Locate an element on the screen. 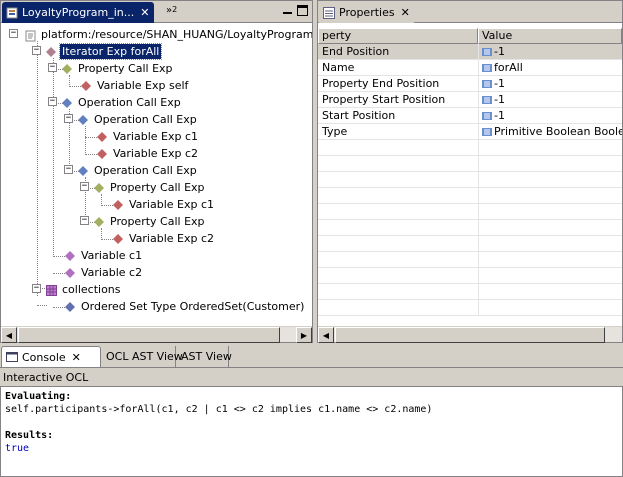 This screenshot has width=623, height=477. horizontal-scrollbar: ◀ ▶ is located at coordinates (156, 334).